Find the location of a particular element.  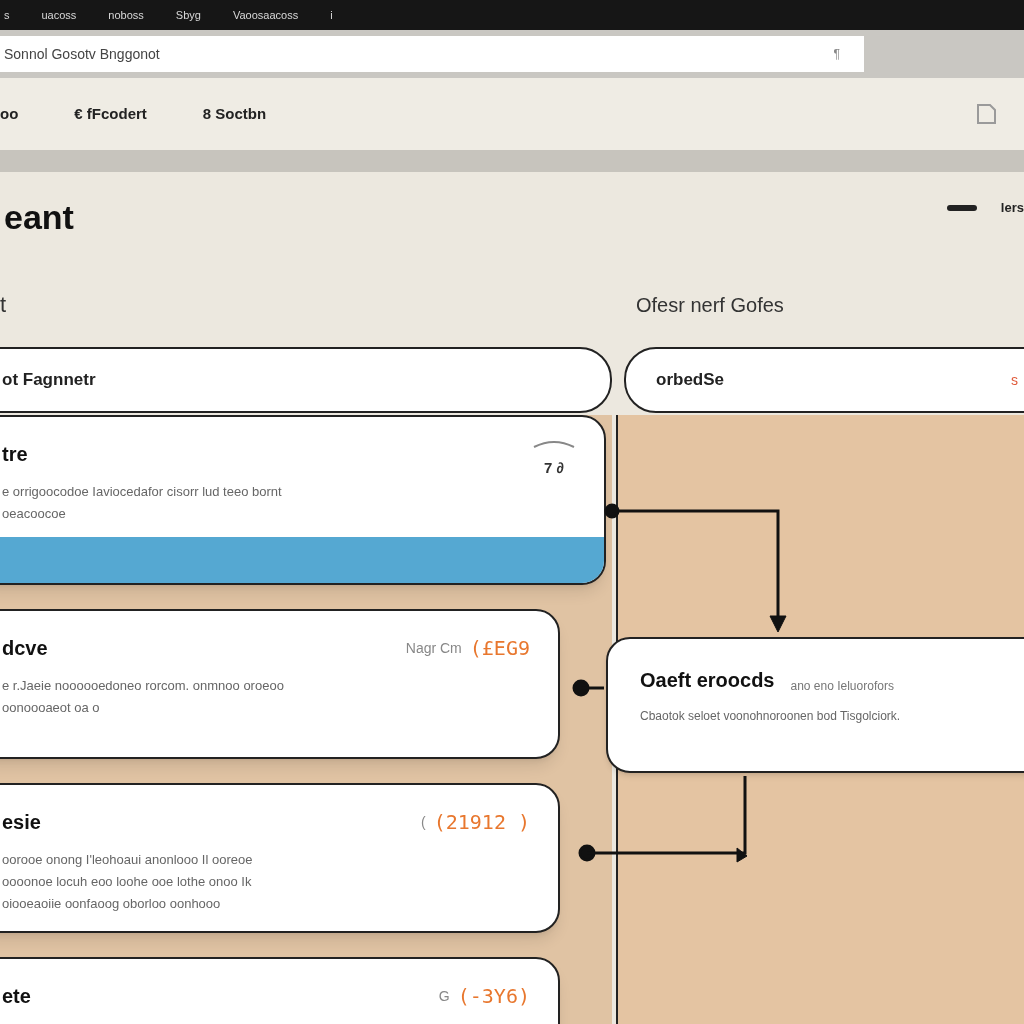

toolbar-button: 8 Soctbn is located at coordinates (234, 114).